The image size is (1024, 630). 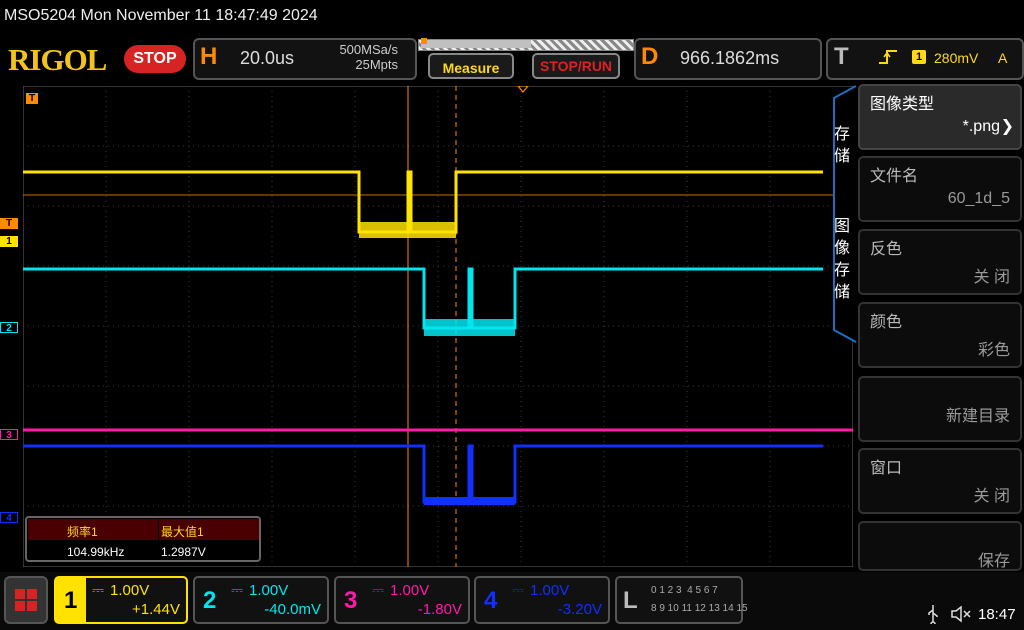 What do you see at coordinates (376, 64) in the screenshot?
I see `memory-depth: 25Mpts` at bounding box center [376, 64].